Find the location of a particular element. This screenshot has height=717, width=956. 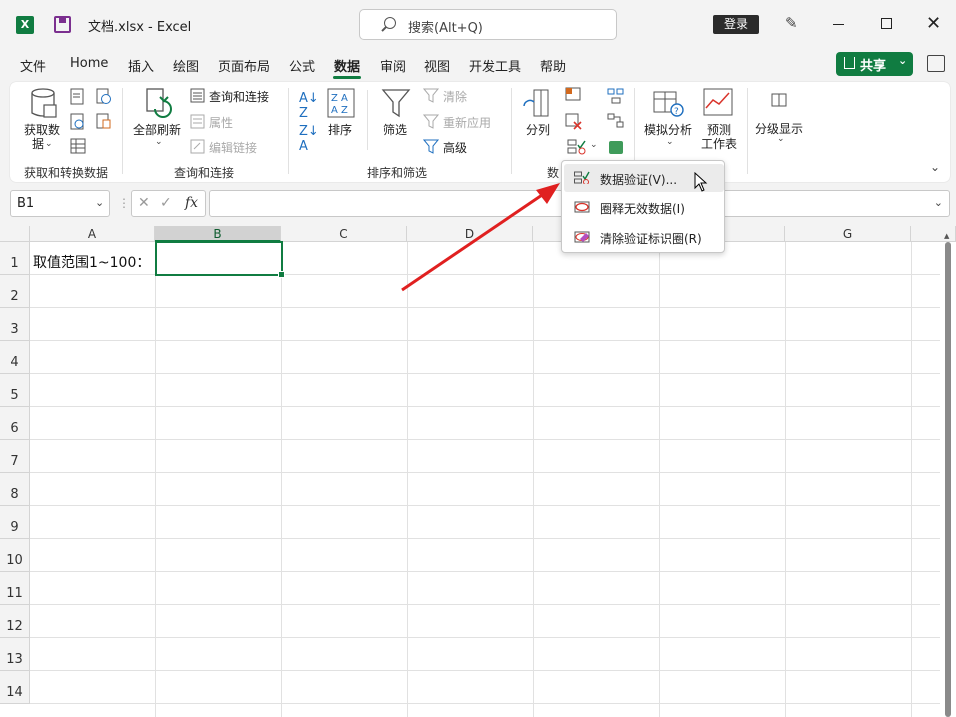

edit-links-button: 编辑链接 is located at coordinates (233, 147).